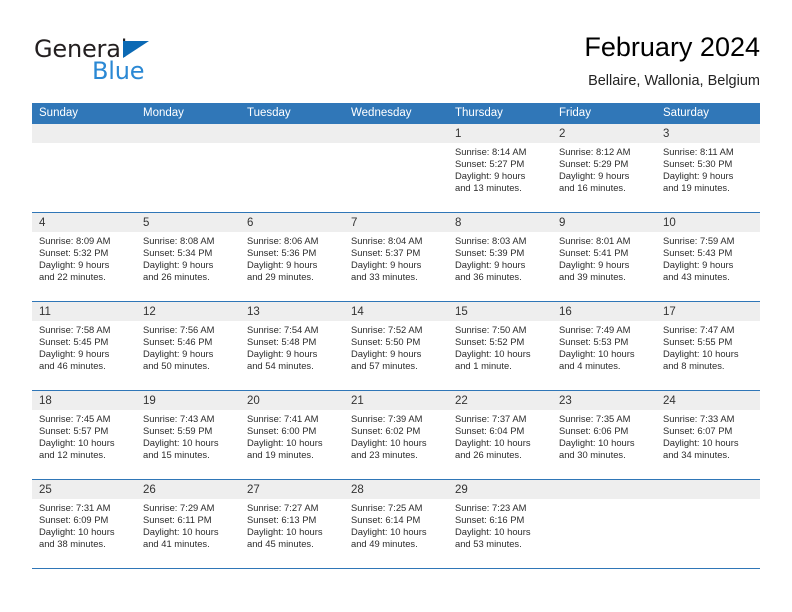 The height and width of the screenshot is (612, 792). What do you see at coordinates (694, 366) in the screenshot?
I see `daylight-text: and 8 minutes.` at bounding box center [694, 366].